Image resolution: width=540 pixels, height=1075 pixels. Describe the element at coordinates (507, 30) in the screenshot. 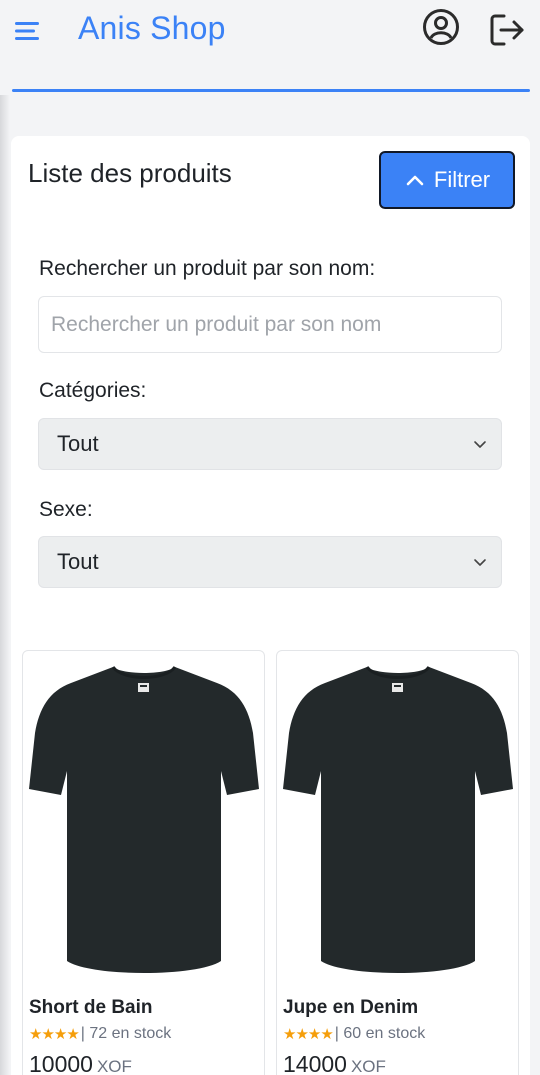

I see `logout-icon` at that location.